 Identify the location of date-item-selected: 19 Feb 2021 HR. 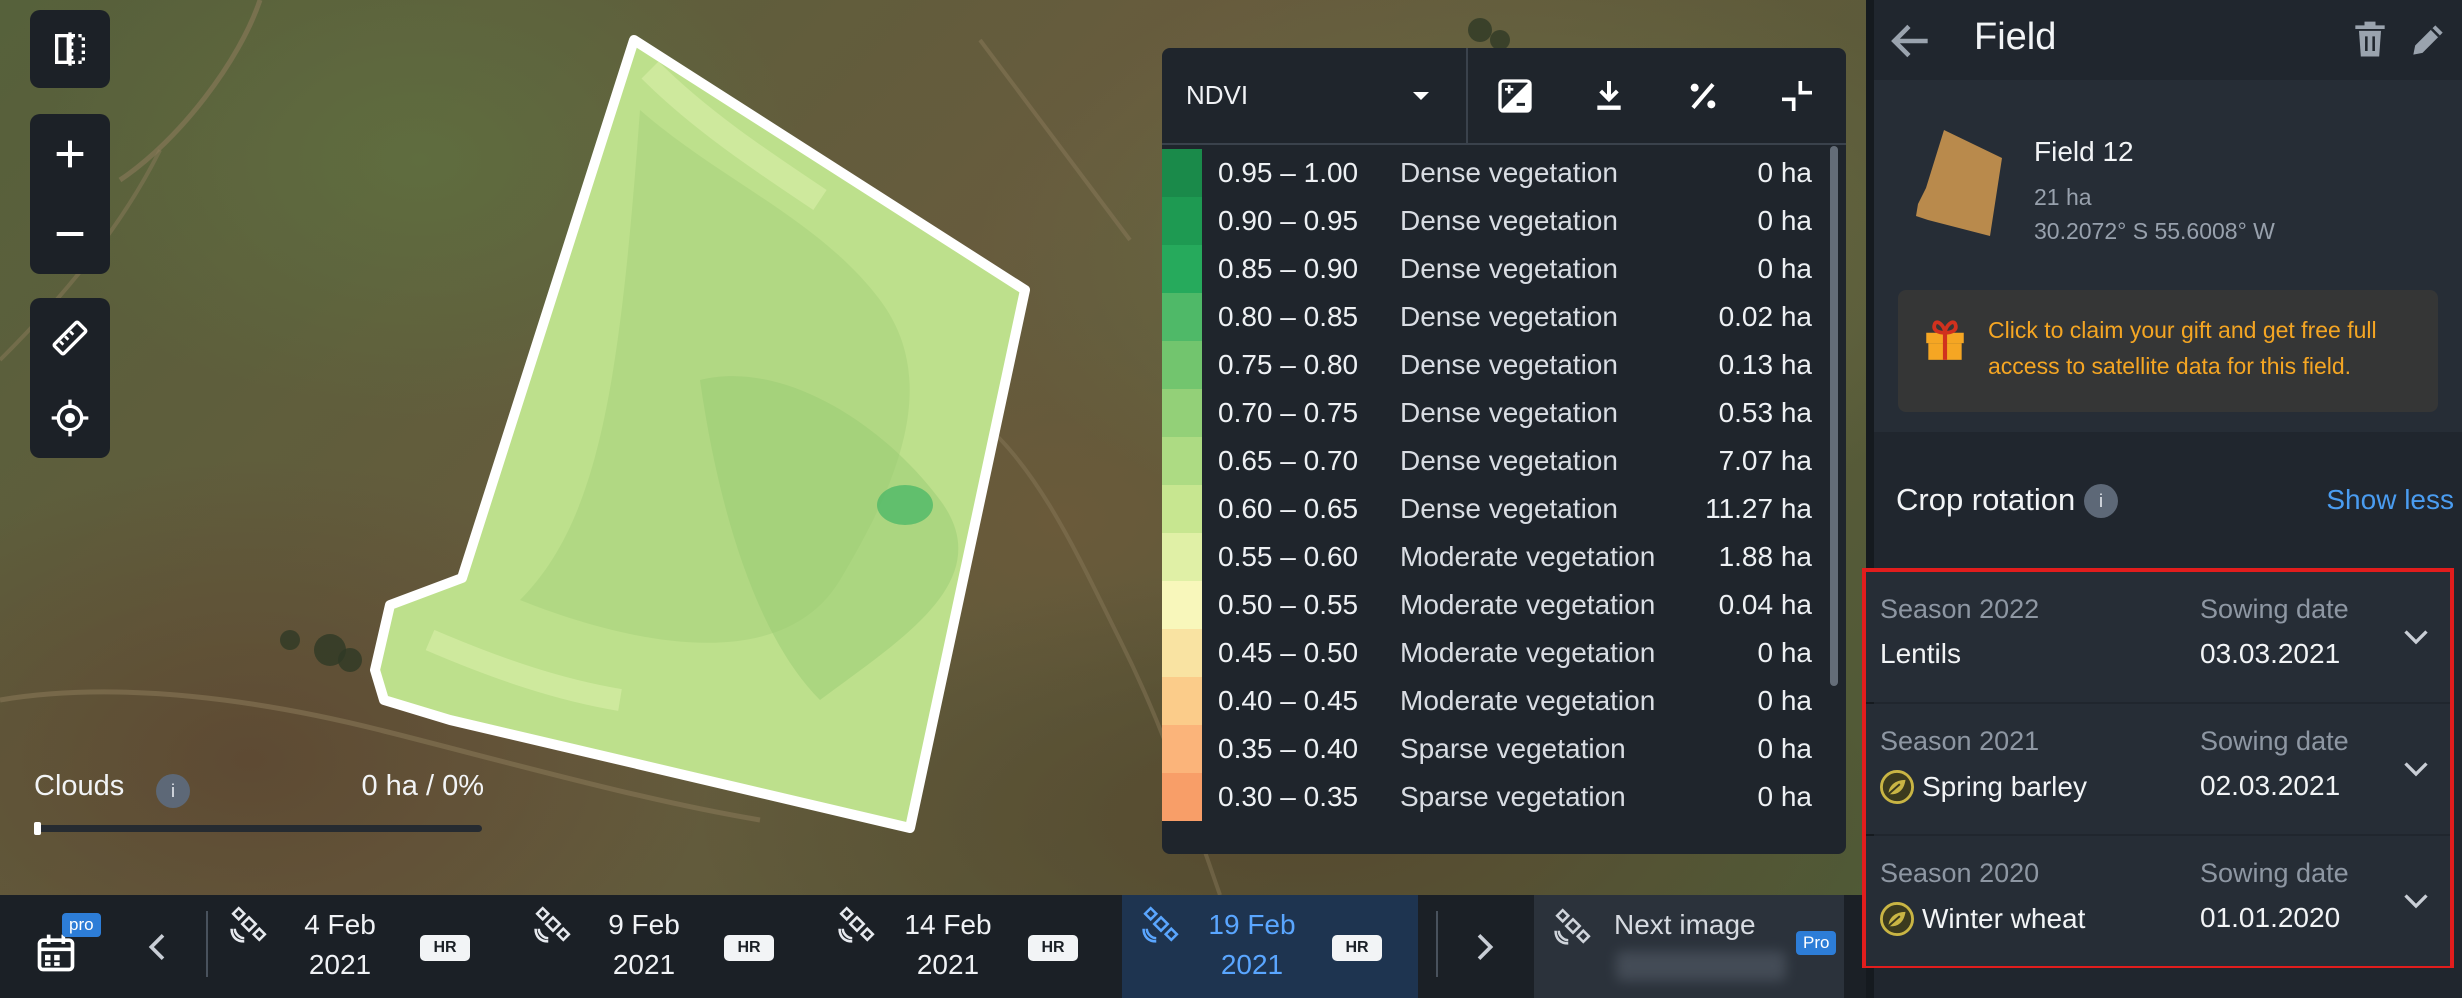
(1270, 946).